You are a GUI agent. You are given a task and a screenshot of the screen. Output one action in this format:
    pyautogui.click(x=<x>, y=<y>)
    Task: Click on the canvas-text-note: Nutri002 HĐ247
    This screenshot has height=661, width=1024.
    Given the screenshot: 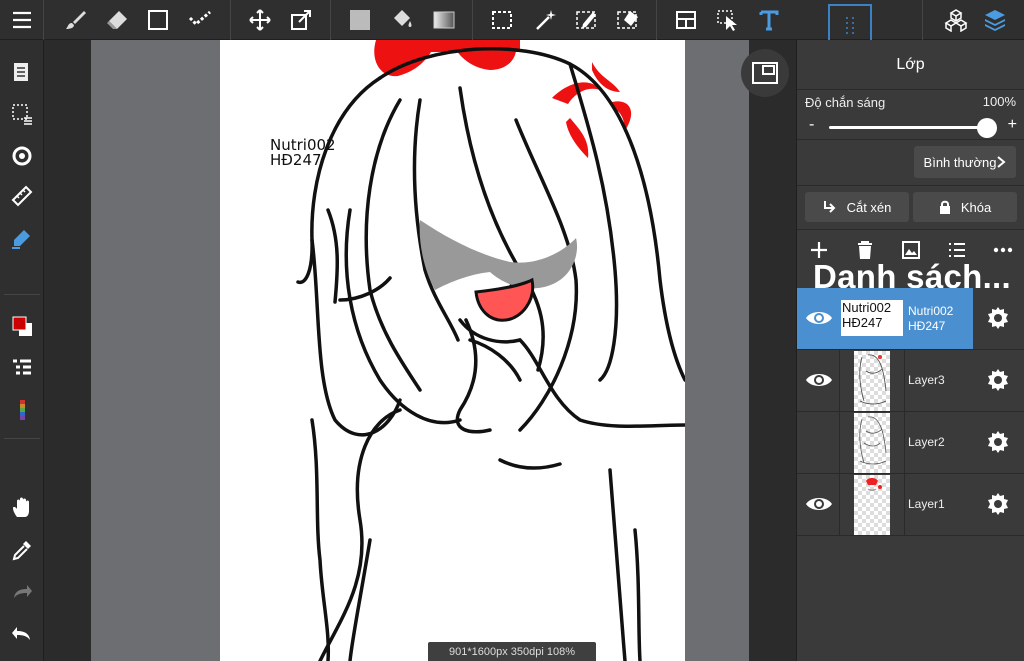 What is the action you would take?
    pyautogui.click(x=303, y=152)
    